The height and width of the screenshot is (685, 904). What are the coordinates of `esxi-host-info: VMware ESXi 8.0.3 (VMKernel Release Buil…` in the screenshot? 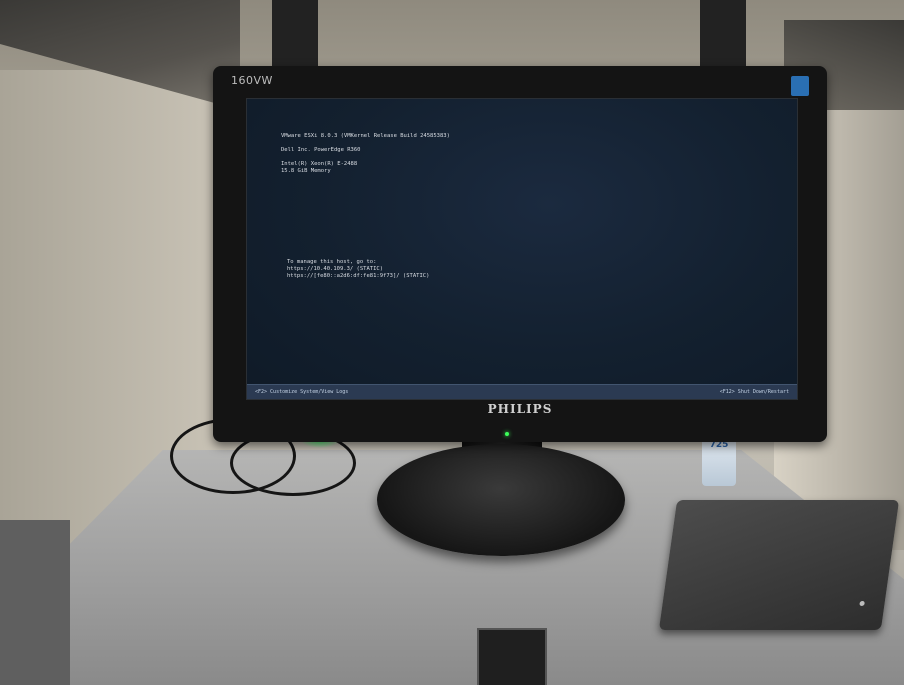 It's located at (365, 153).